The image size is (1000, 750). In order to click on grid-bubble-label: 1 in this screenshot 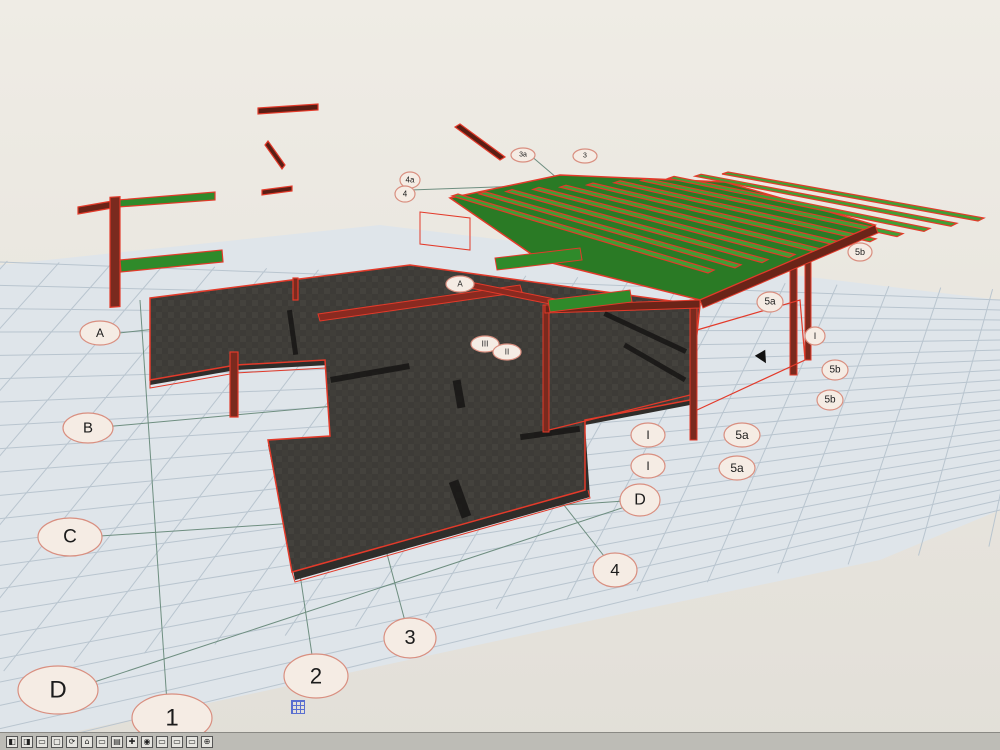, I will do `click(171, 718)`.